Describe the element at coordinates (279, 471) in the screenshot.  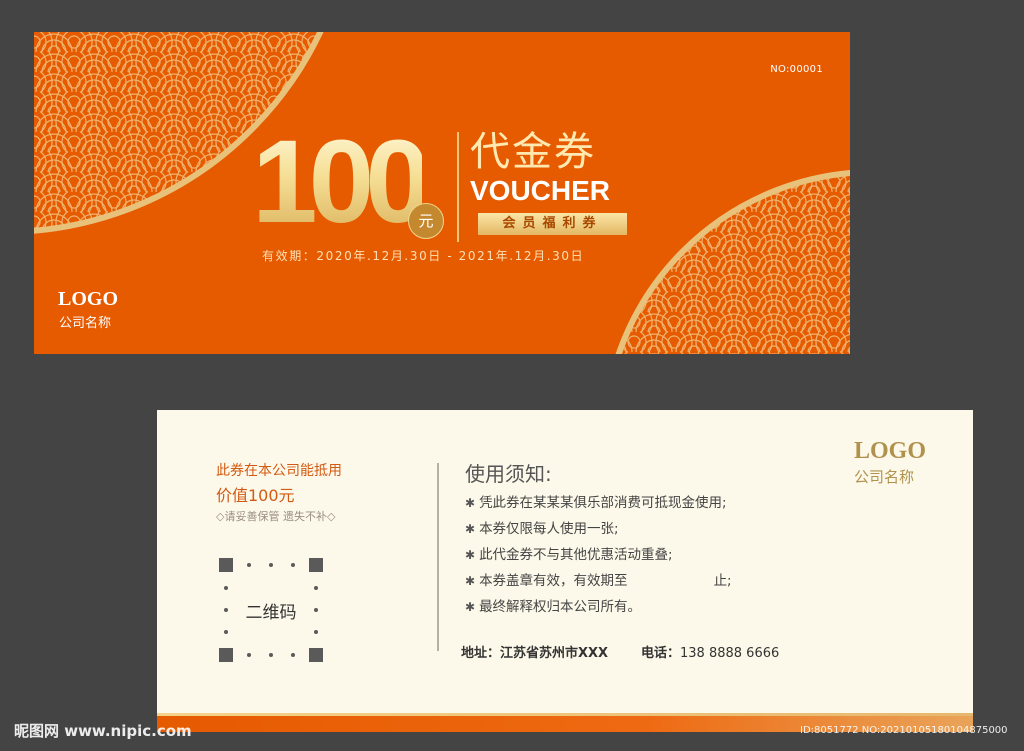
I see `redeem-text: 此券在本公司能抵用` at that location.